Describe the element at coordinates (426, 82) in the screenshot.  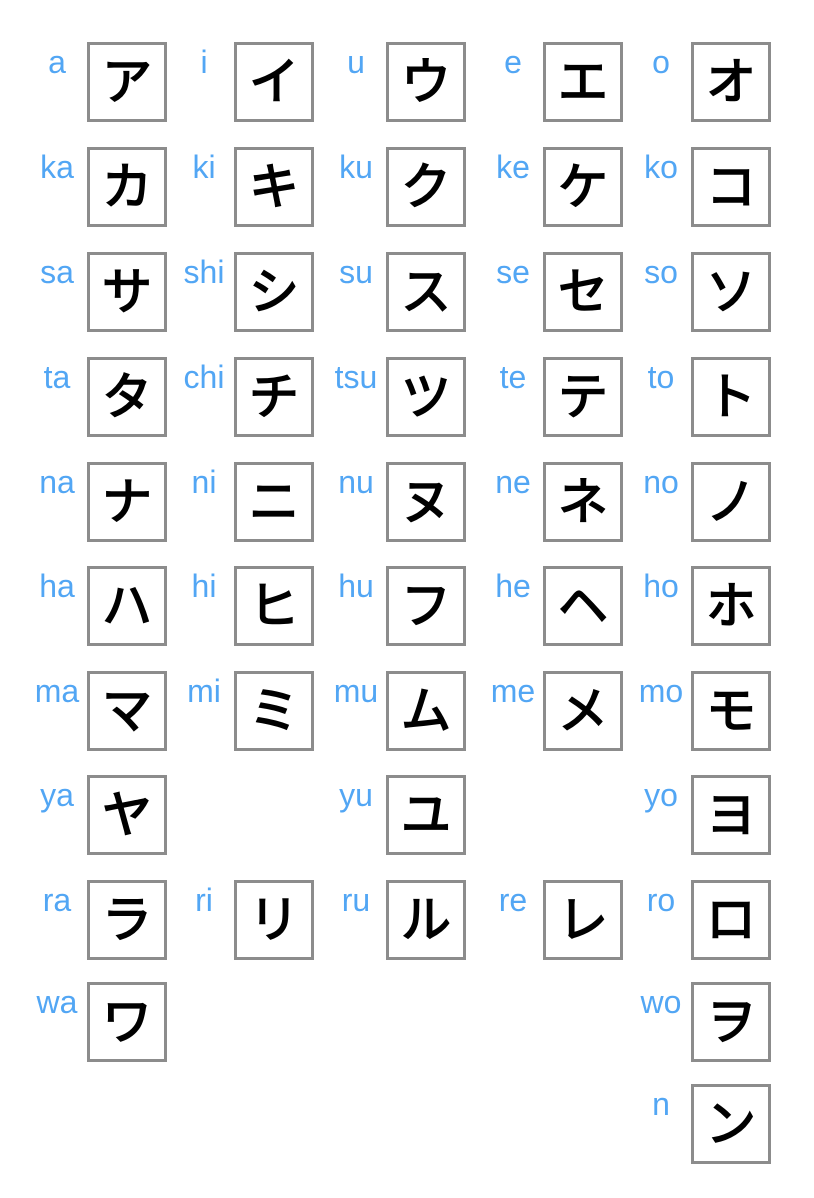
I see `katakana-box: ウ` at that location.